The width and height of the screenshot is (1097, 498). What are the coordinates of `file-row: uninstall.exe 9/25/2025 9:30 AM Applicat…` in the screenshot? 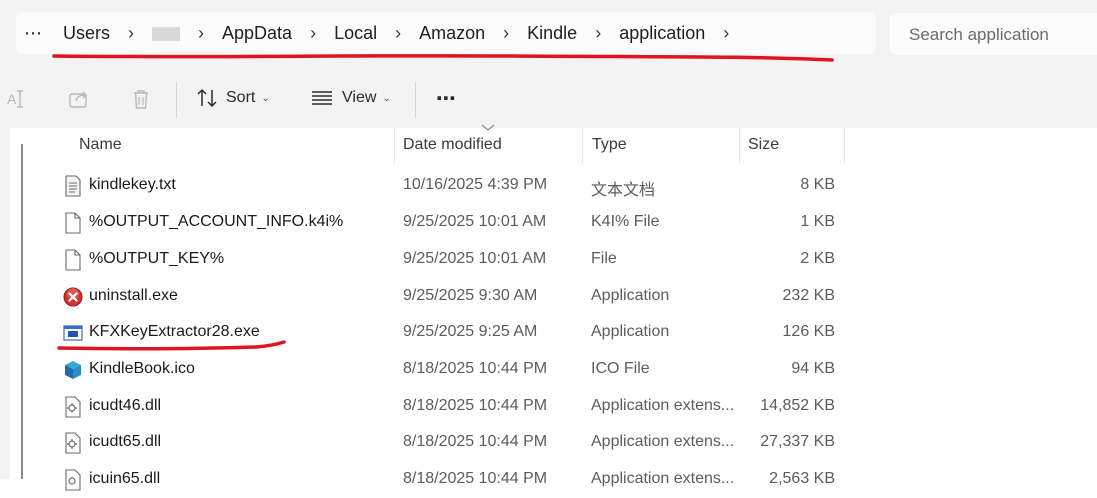 It's located at (548, 297).